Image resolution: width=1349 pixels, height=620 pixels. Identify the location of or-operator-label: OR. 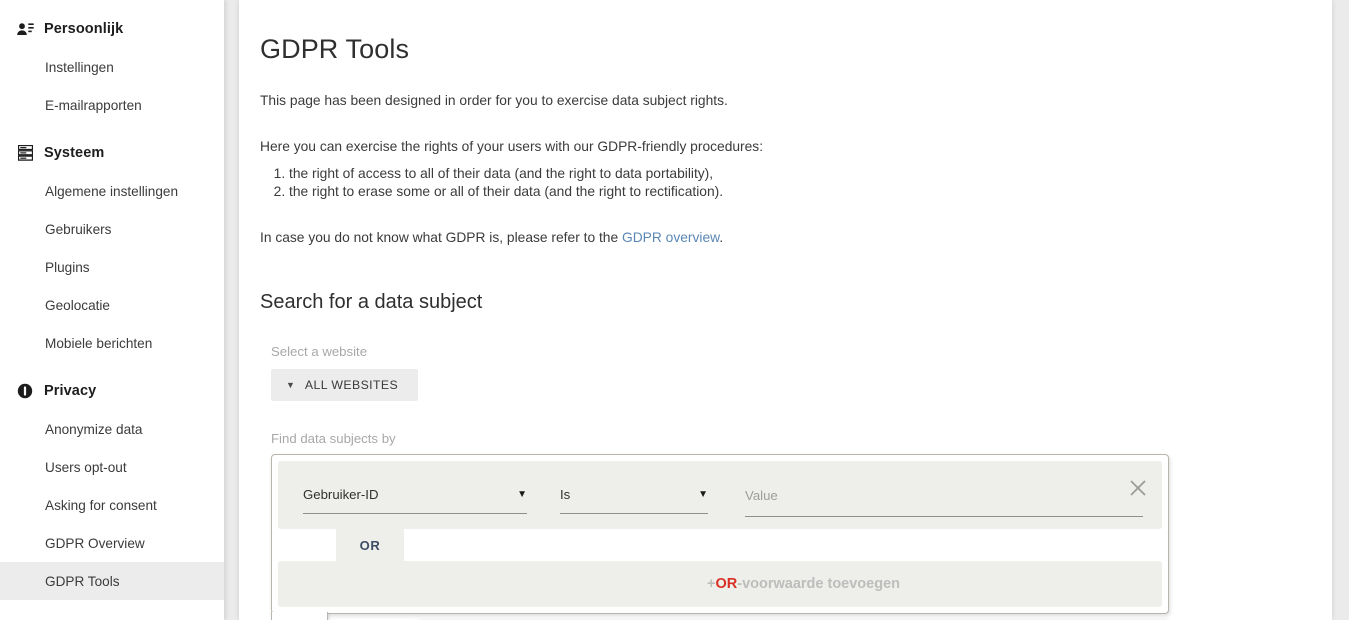
(370, 545).